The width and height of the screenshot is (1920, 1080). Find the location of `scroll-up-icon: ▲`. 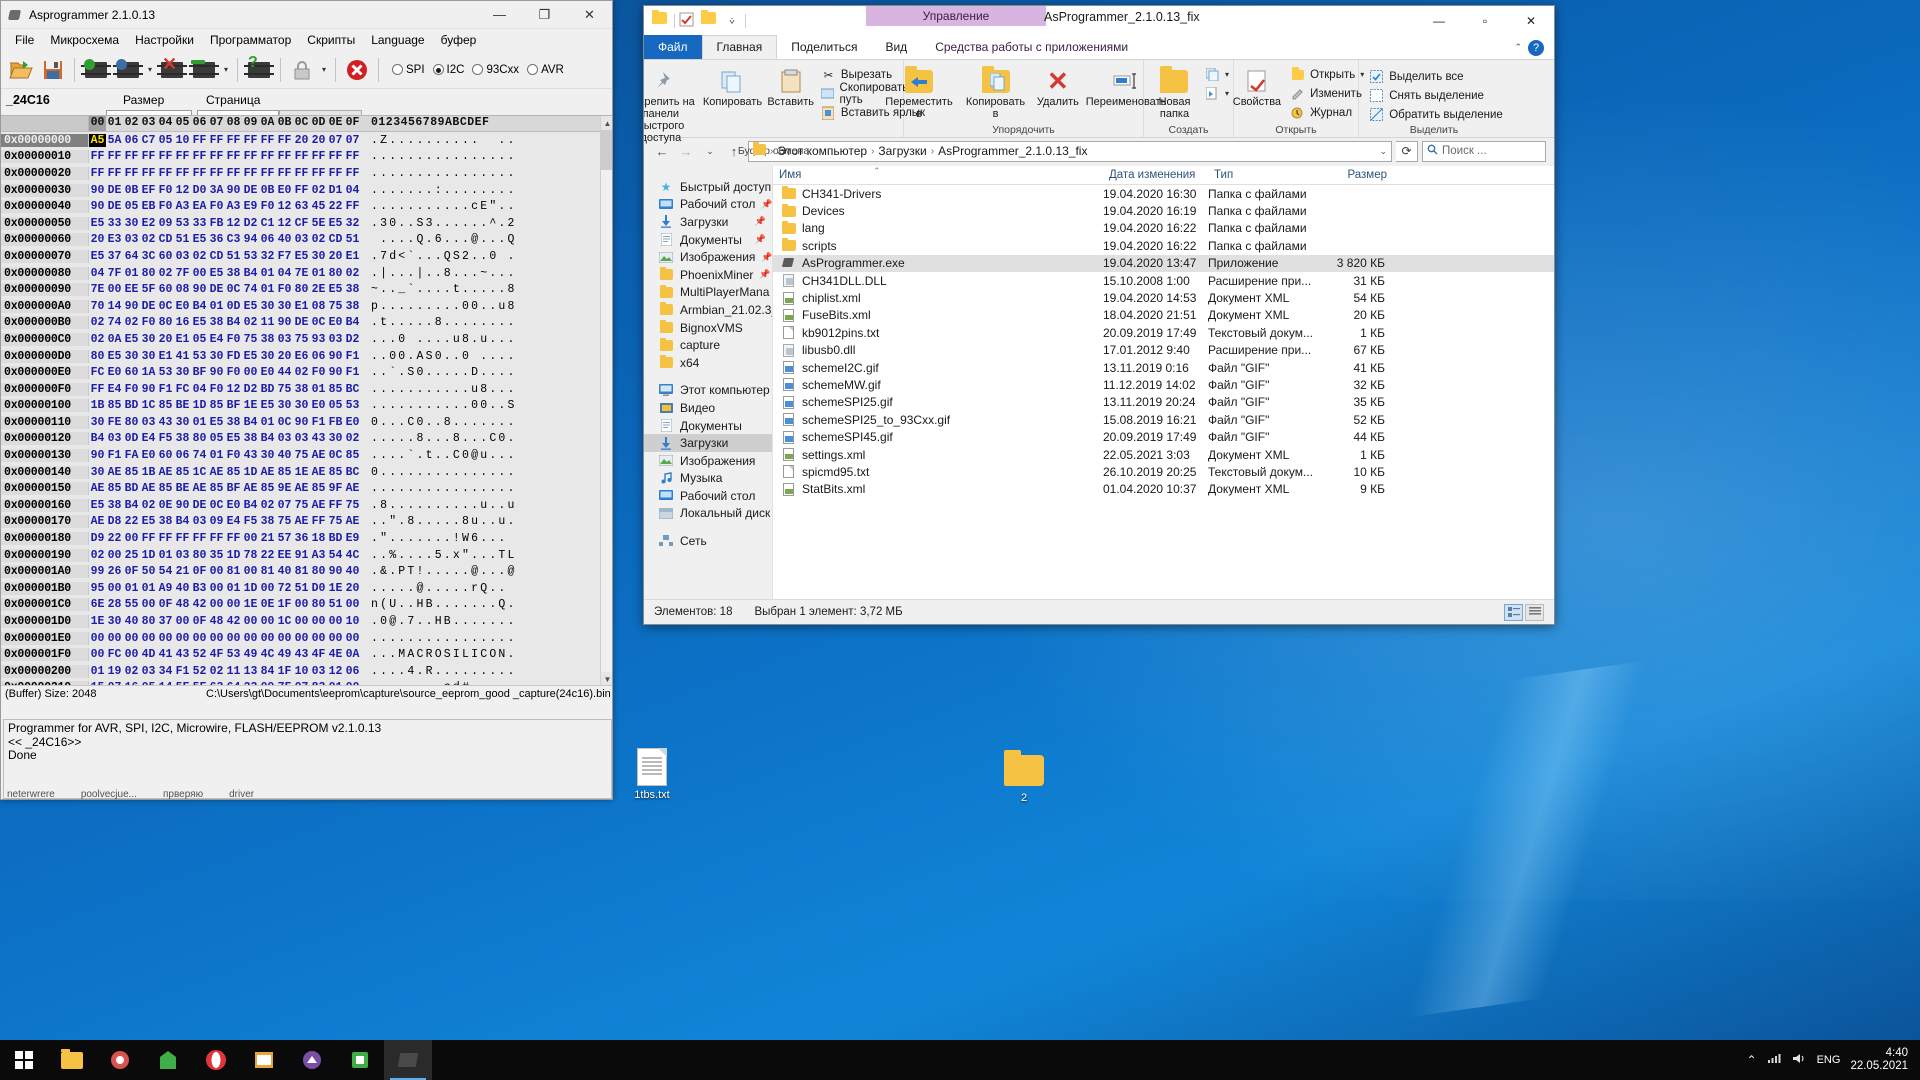

scroll-up-icon: ▲ is located at coordinates (606, 123).